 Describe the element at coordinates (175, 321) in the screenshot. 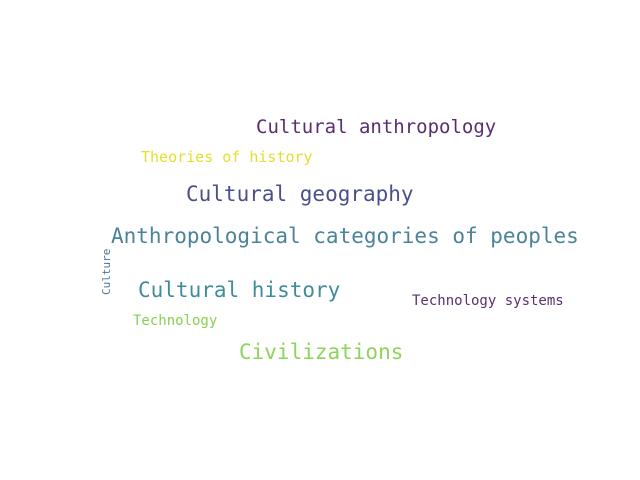

I see `word-technology: Technology` at that location.